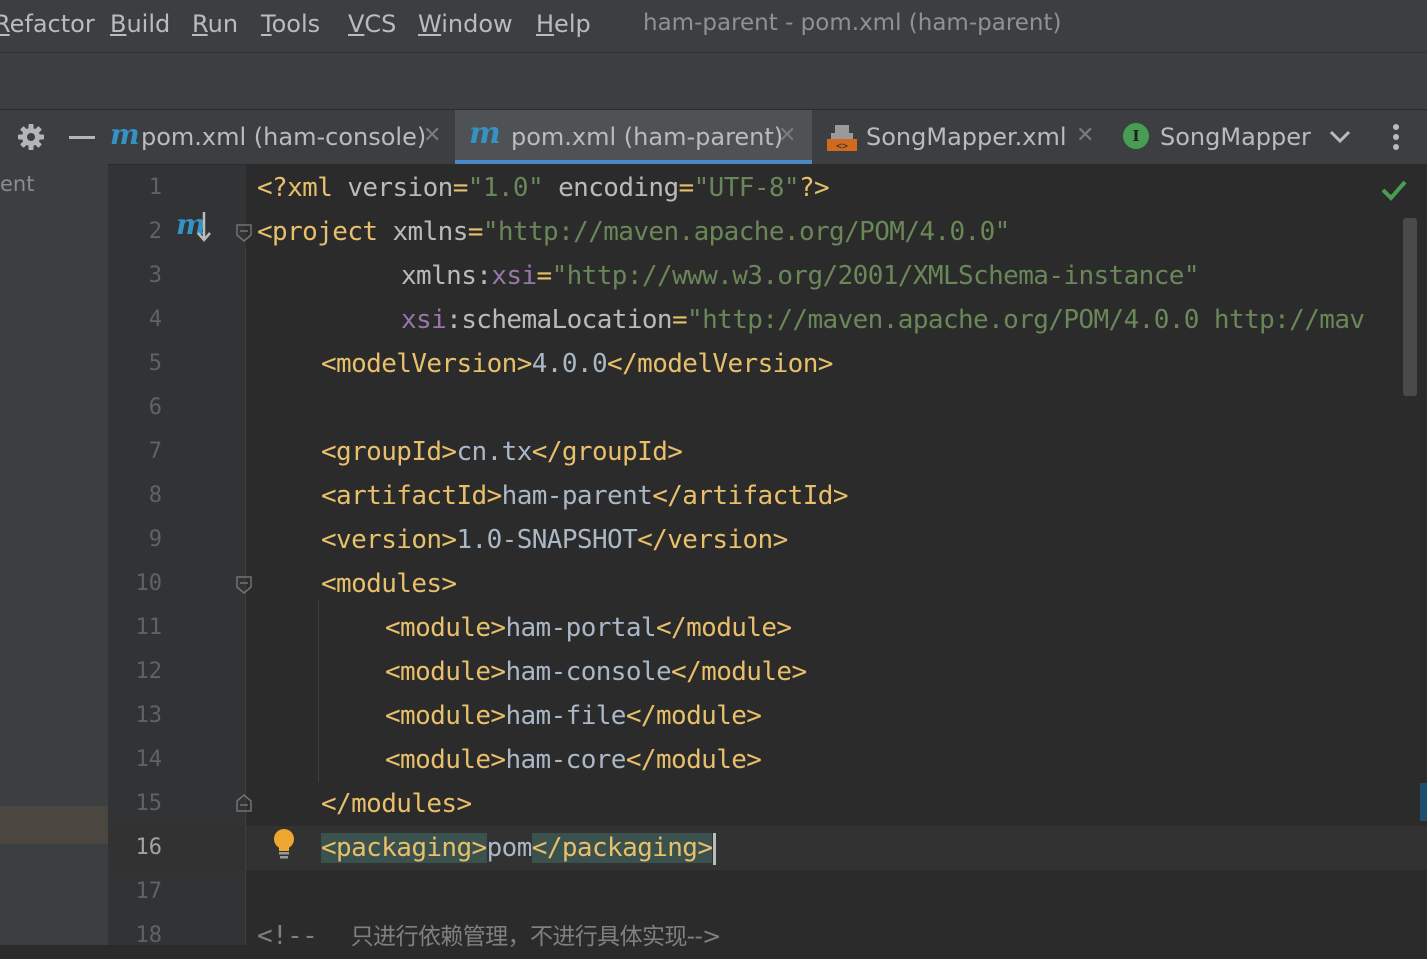  Describe the element at coordinates (842, 138) in the screenshot. I see `xml-file-icon: <>` at that location.